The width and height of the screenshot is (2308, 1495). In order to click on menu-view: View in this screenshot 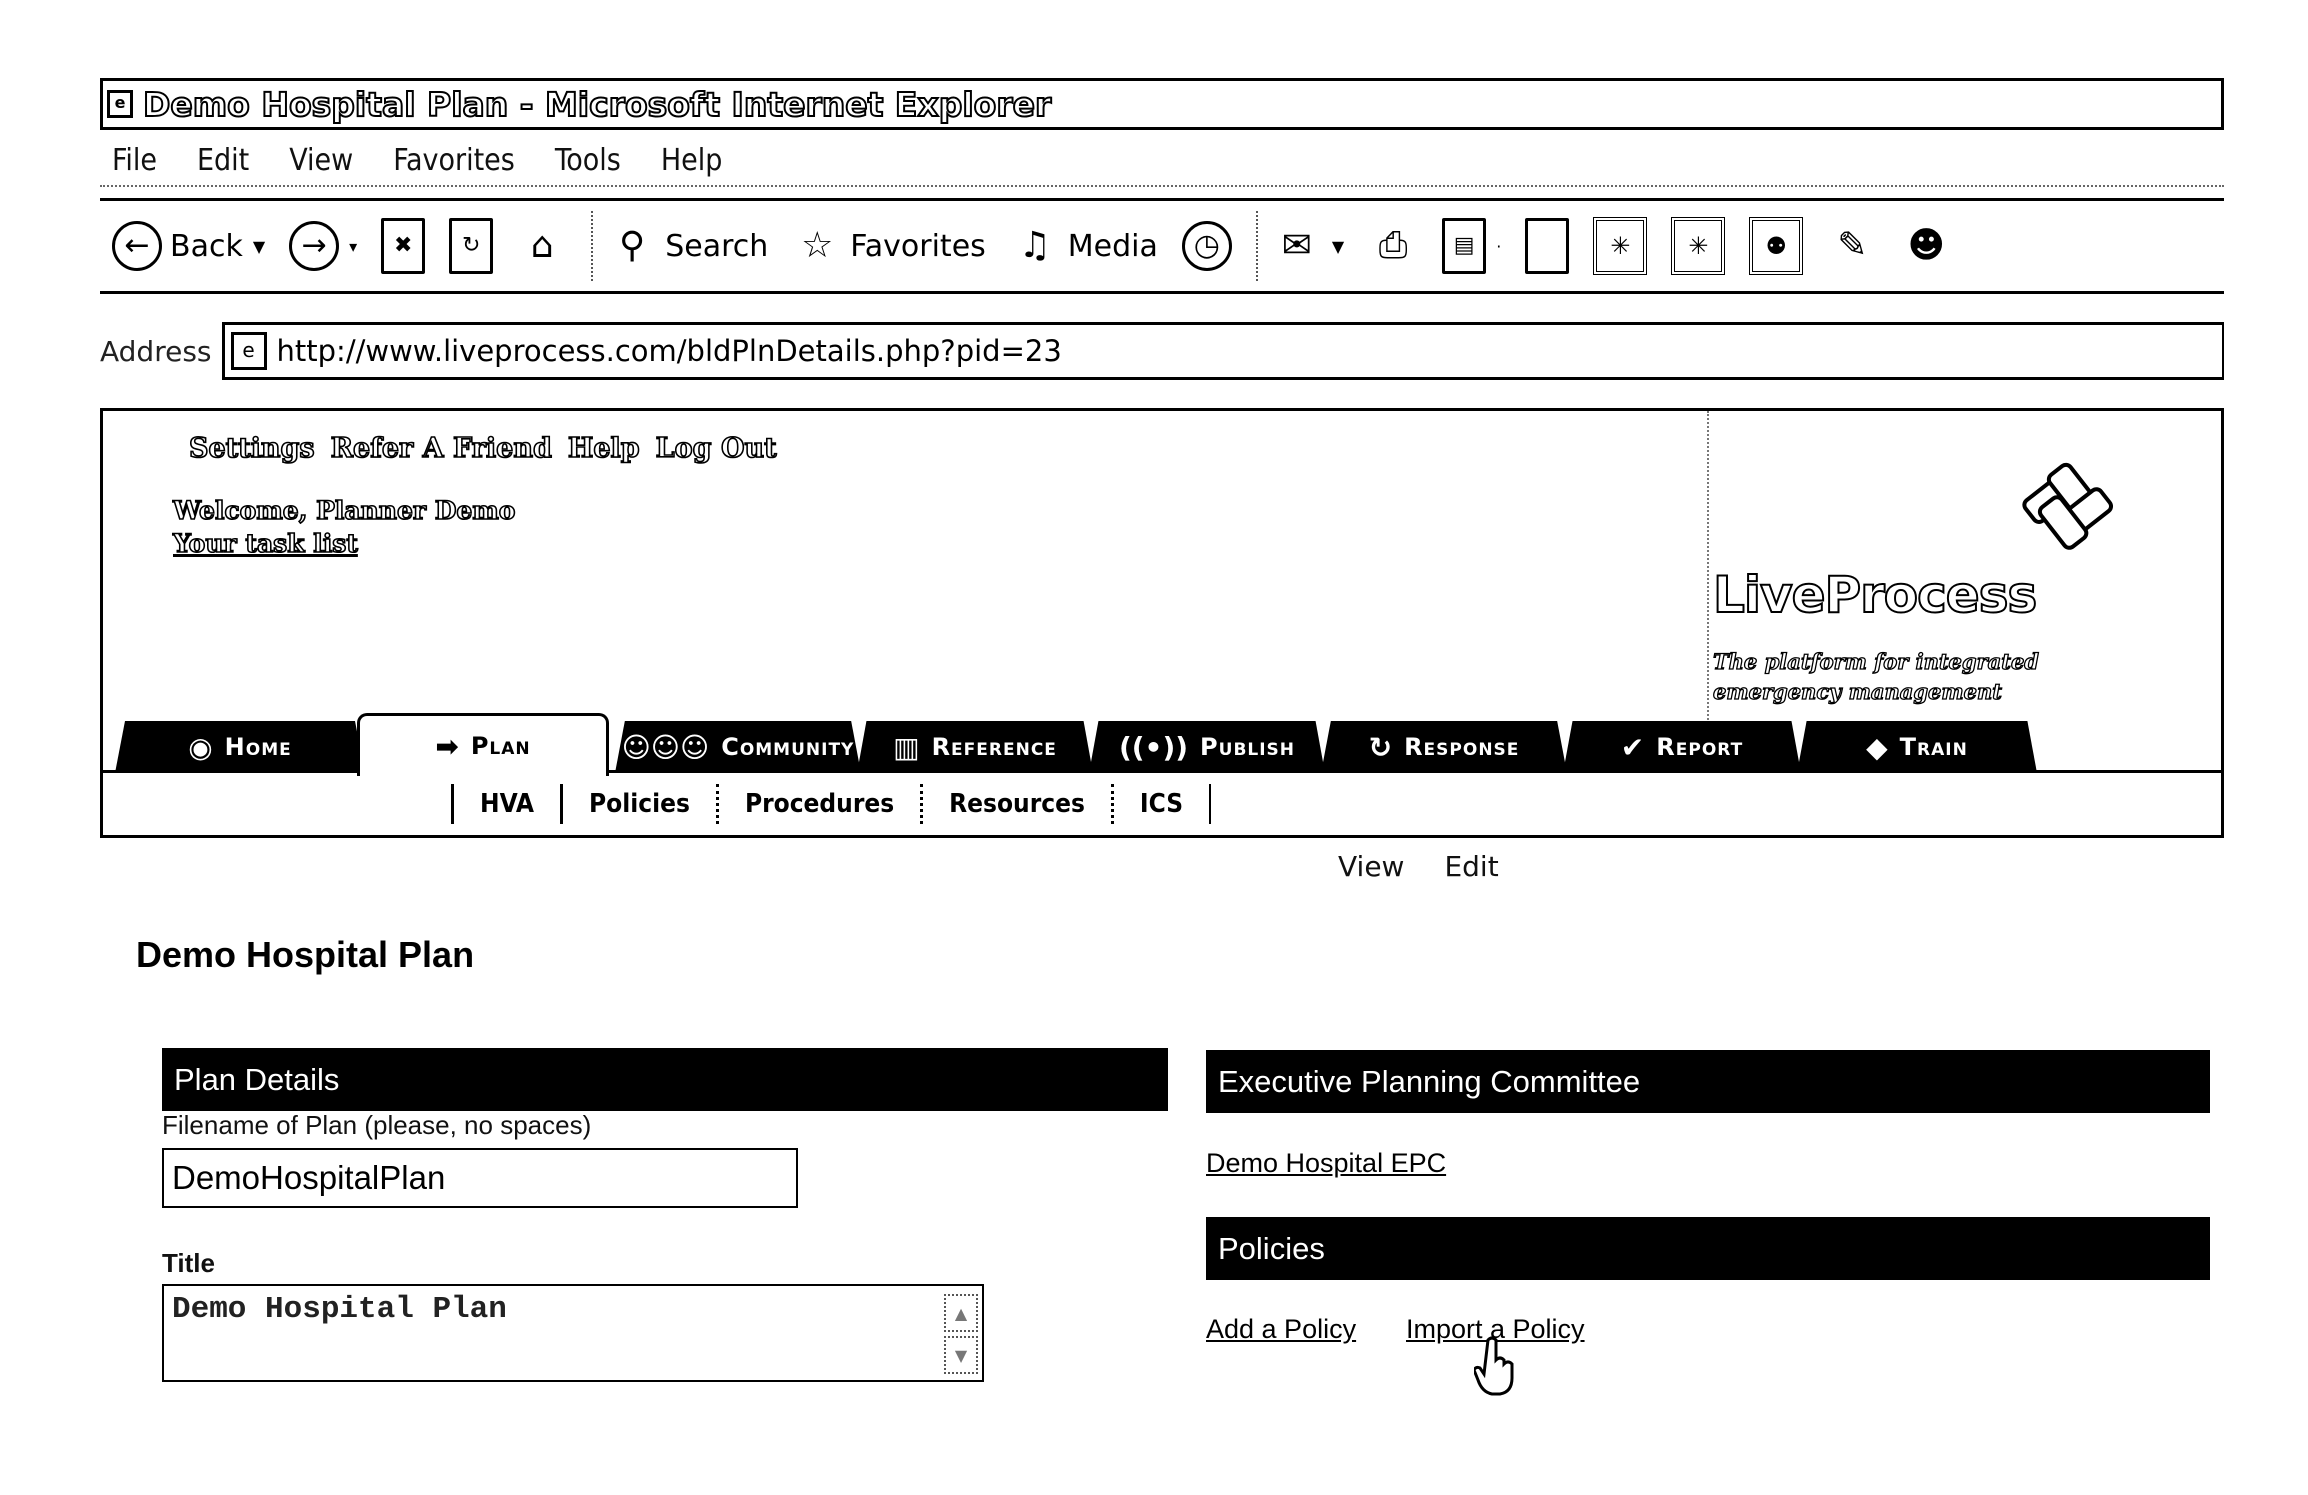, I will do `click(321, 160)`.